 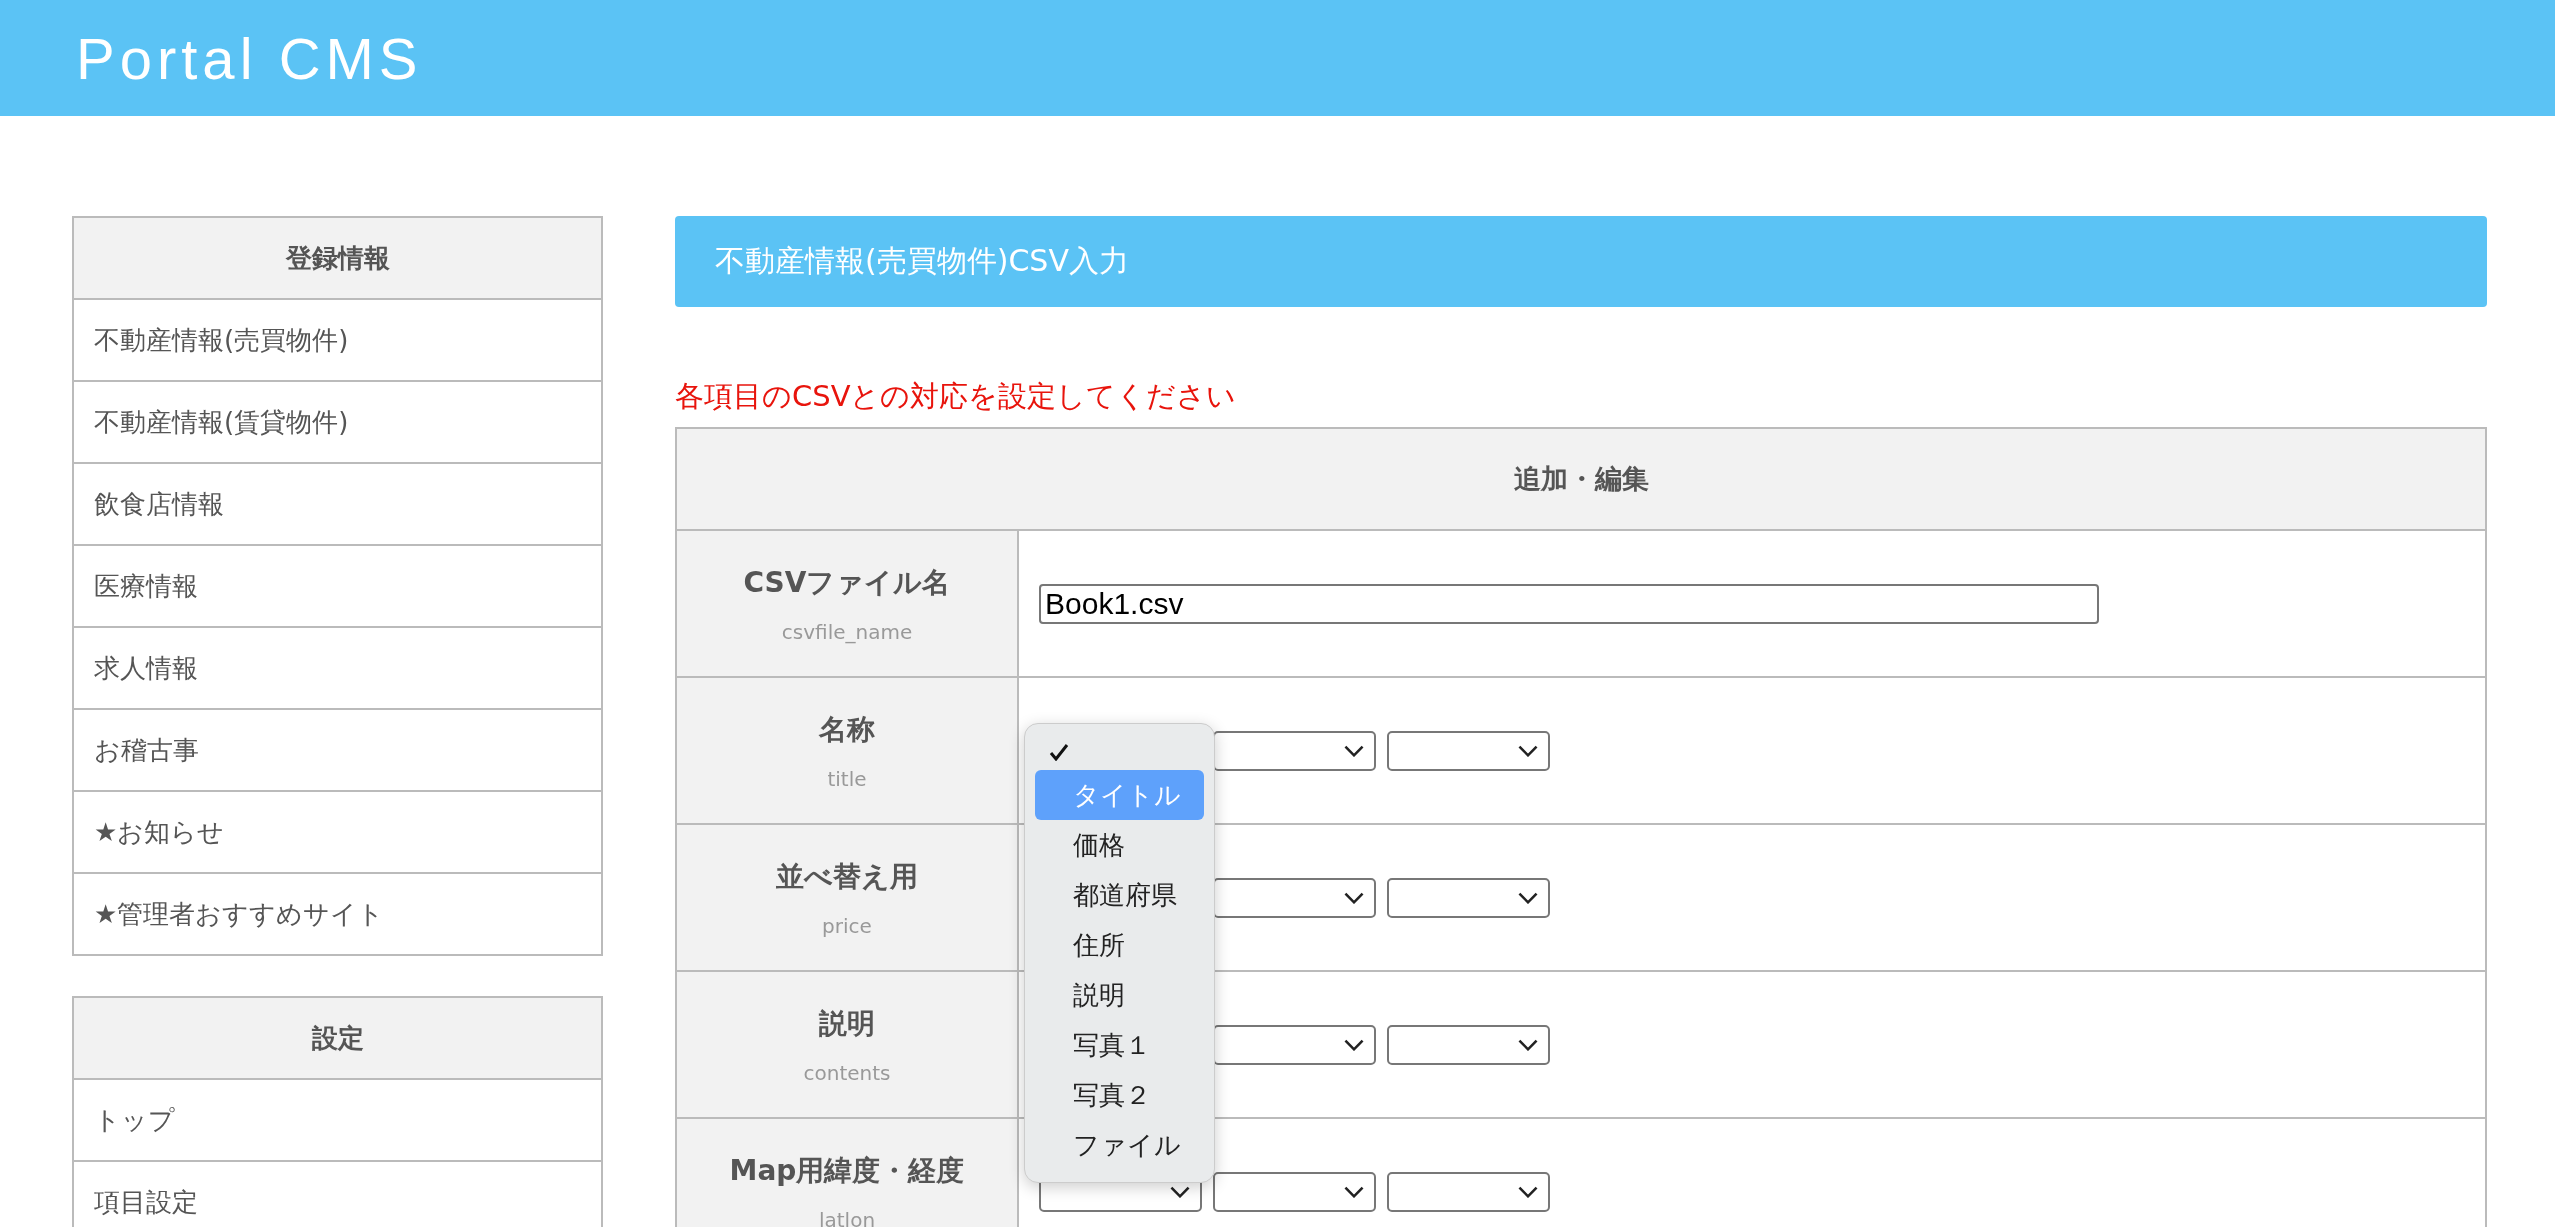 What do you see at coordinates (337, 1039) in the screenshot?
I see `sidebar-heading: 設定` at bounding box center [337, 1039].